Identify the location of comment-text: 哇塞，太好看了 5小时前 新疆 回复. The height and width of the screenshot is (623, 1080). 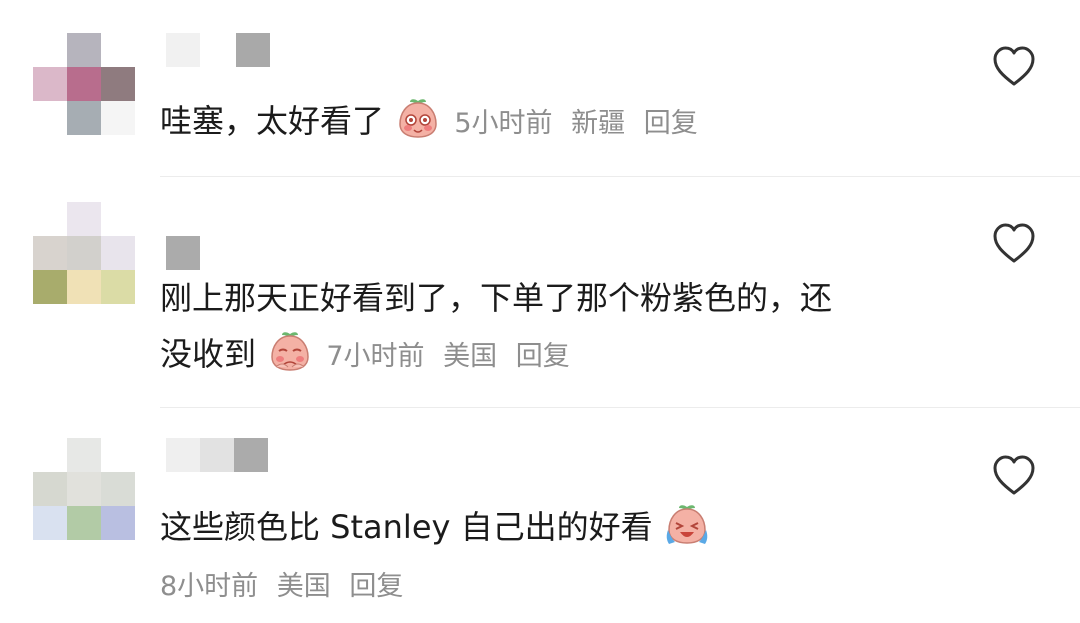
(434, 122).